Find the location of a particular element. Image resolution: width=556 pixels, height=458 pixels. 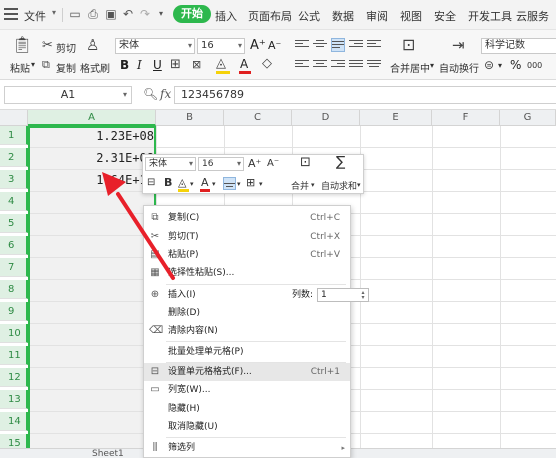

row-header-10: 10 is located at coordinates (14, 333).